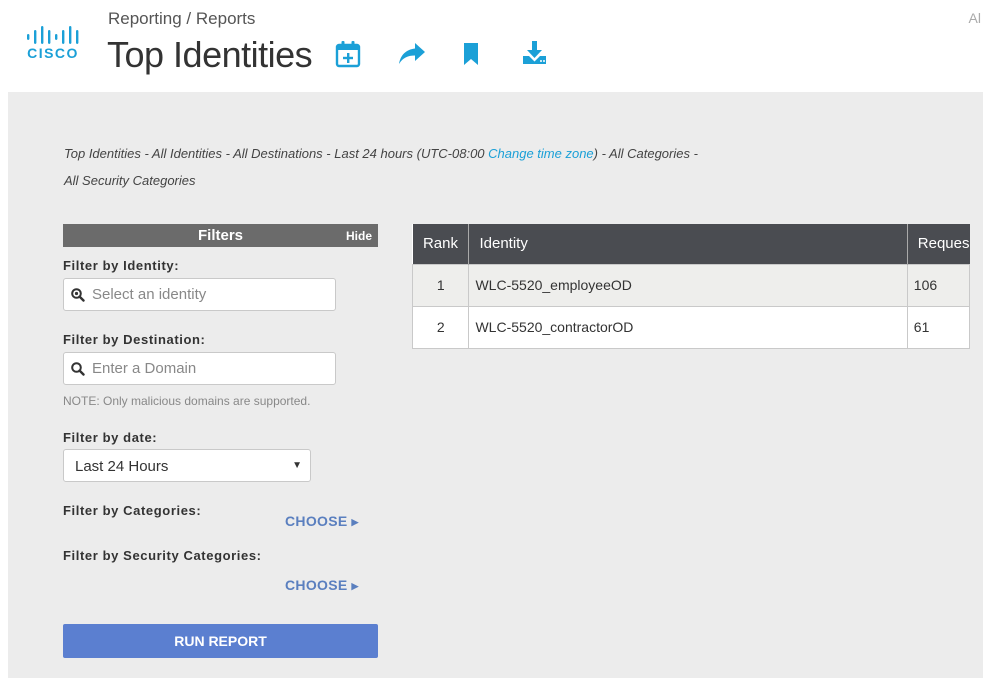 This screenshot has width=983, height=678. What do you see at coordinates (348, 54) in the screenshot?
I see `calendar-add-icon` at bounding box center [348, 54].